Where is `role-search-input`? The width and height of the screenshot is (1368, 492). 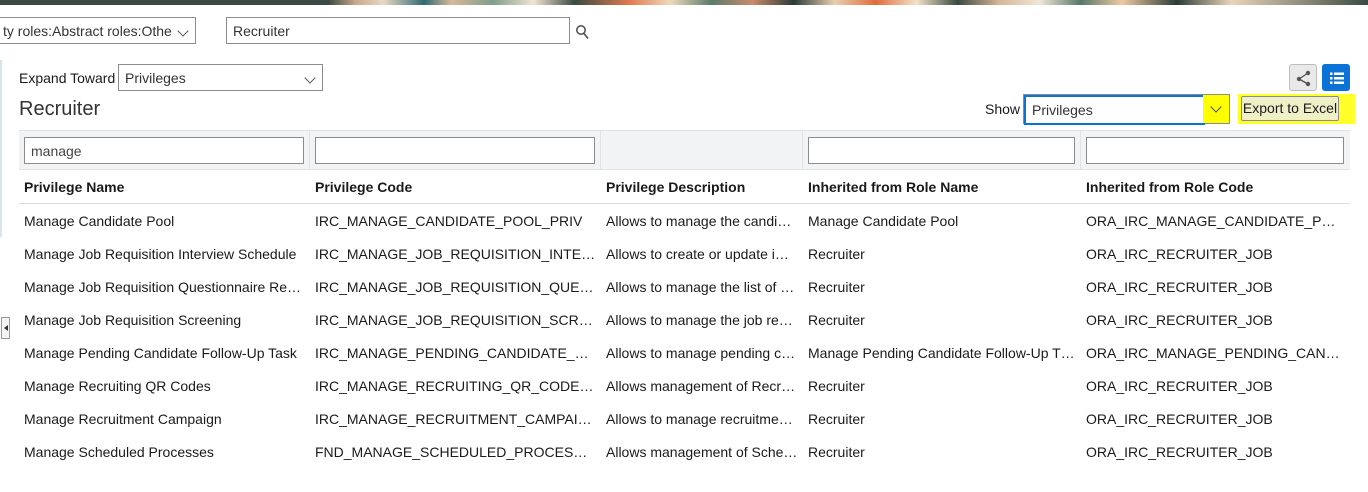 role-search-input is located at coordinates (398, 30).